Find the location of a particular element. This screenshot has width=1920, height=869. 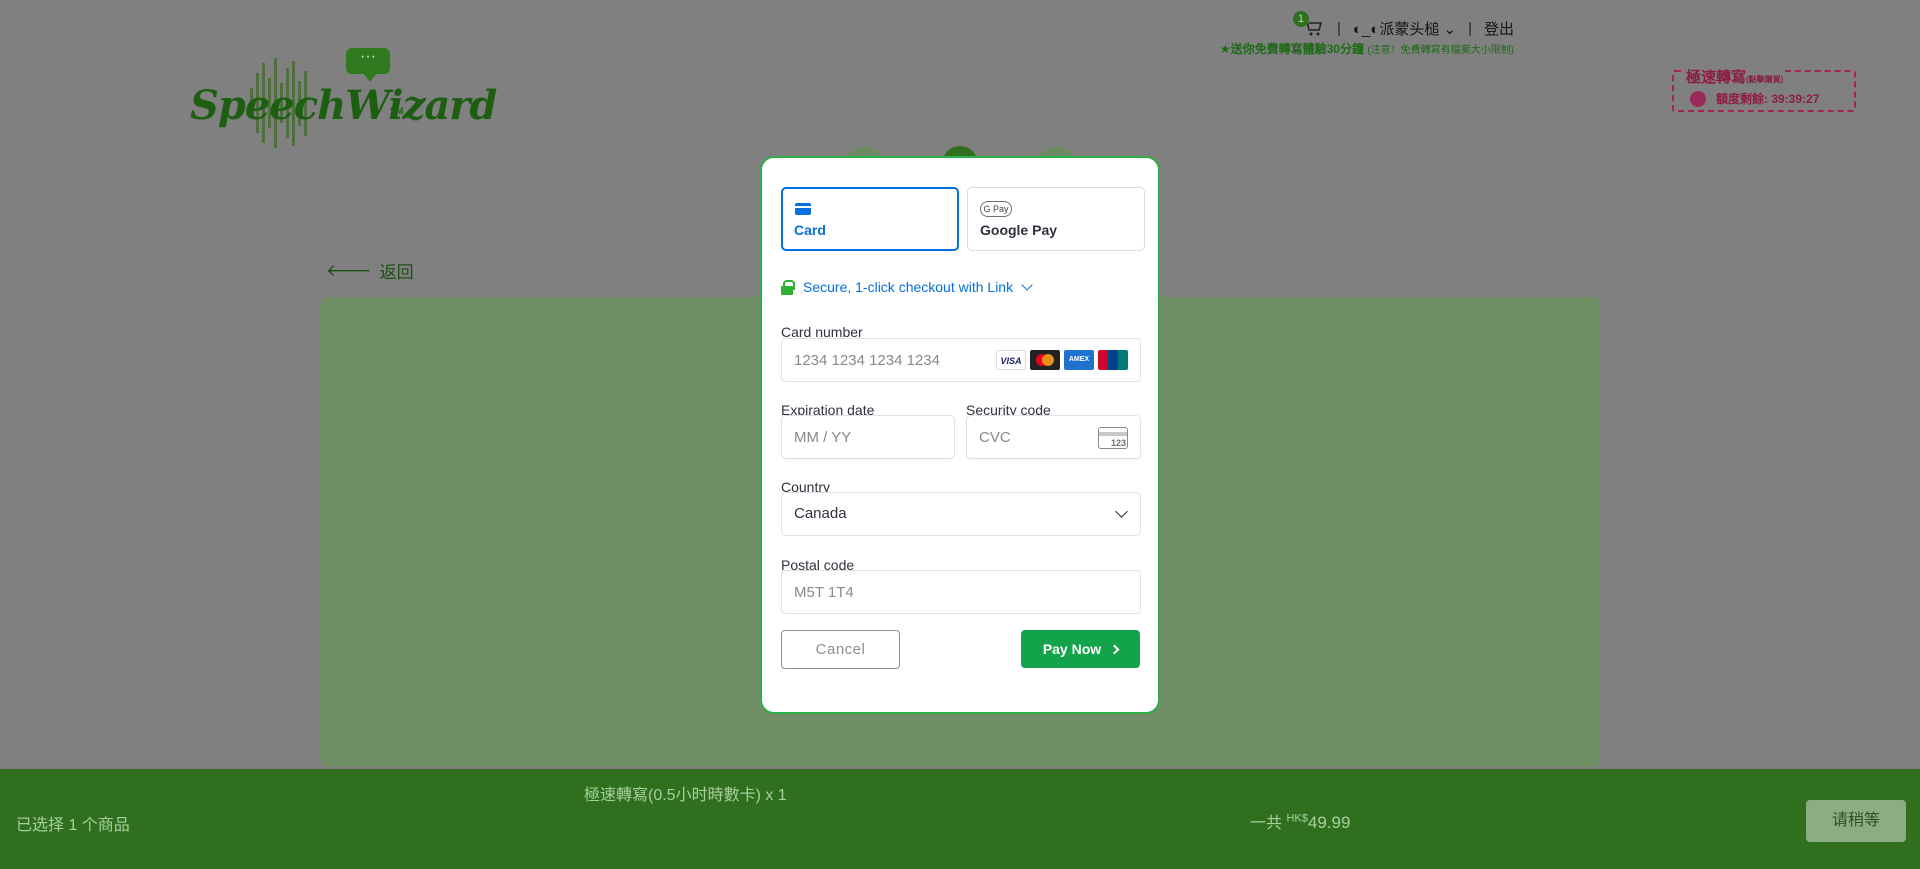

visa-icon: VISA is located at coordinates (1011, 360).